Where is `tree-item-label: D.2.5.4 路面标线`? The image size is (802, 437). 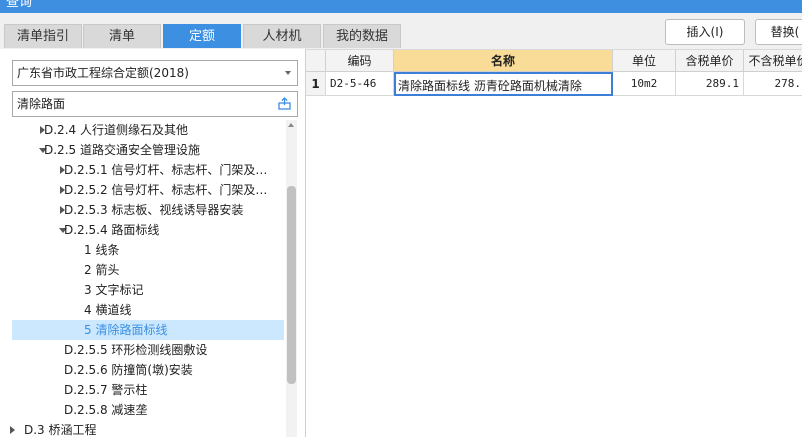
tree-item-label: D.2.5.4 路面标线 is located at coordinates (112, 230).